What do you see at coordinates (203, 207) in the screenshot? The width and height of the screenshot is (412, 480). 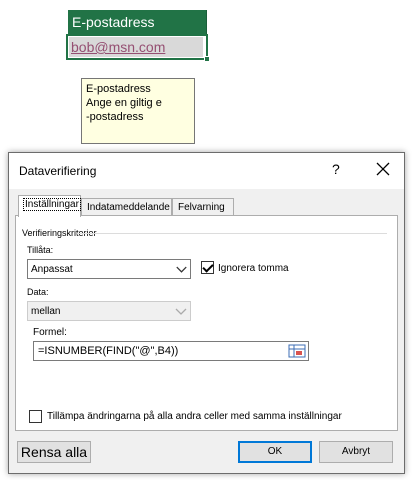 I see `tab-error-alert: Felvarning` at bounding box center [203, 207].